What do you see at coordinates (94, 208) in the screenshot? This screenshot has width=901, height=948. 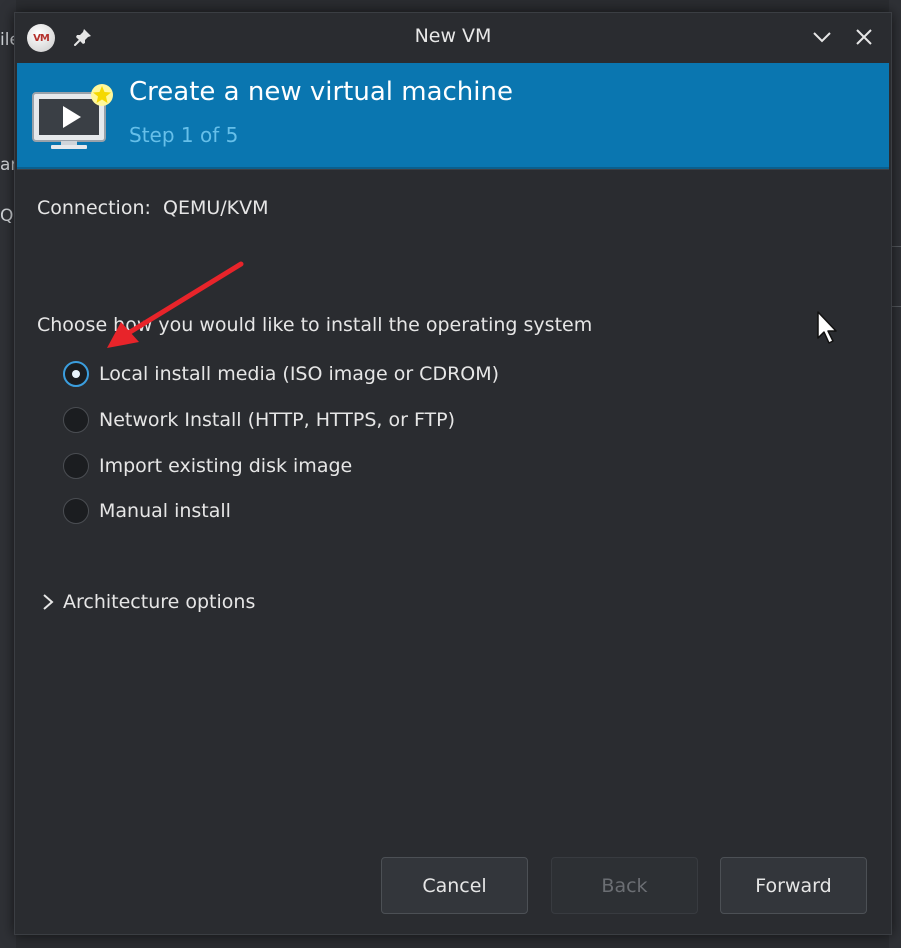 I see `connection-label: Connection:` at bounding box center [94, 208].